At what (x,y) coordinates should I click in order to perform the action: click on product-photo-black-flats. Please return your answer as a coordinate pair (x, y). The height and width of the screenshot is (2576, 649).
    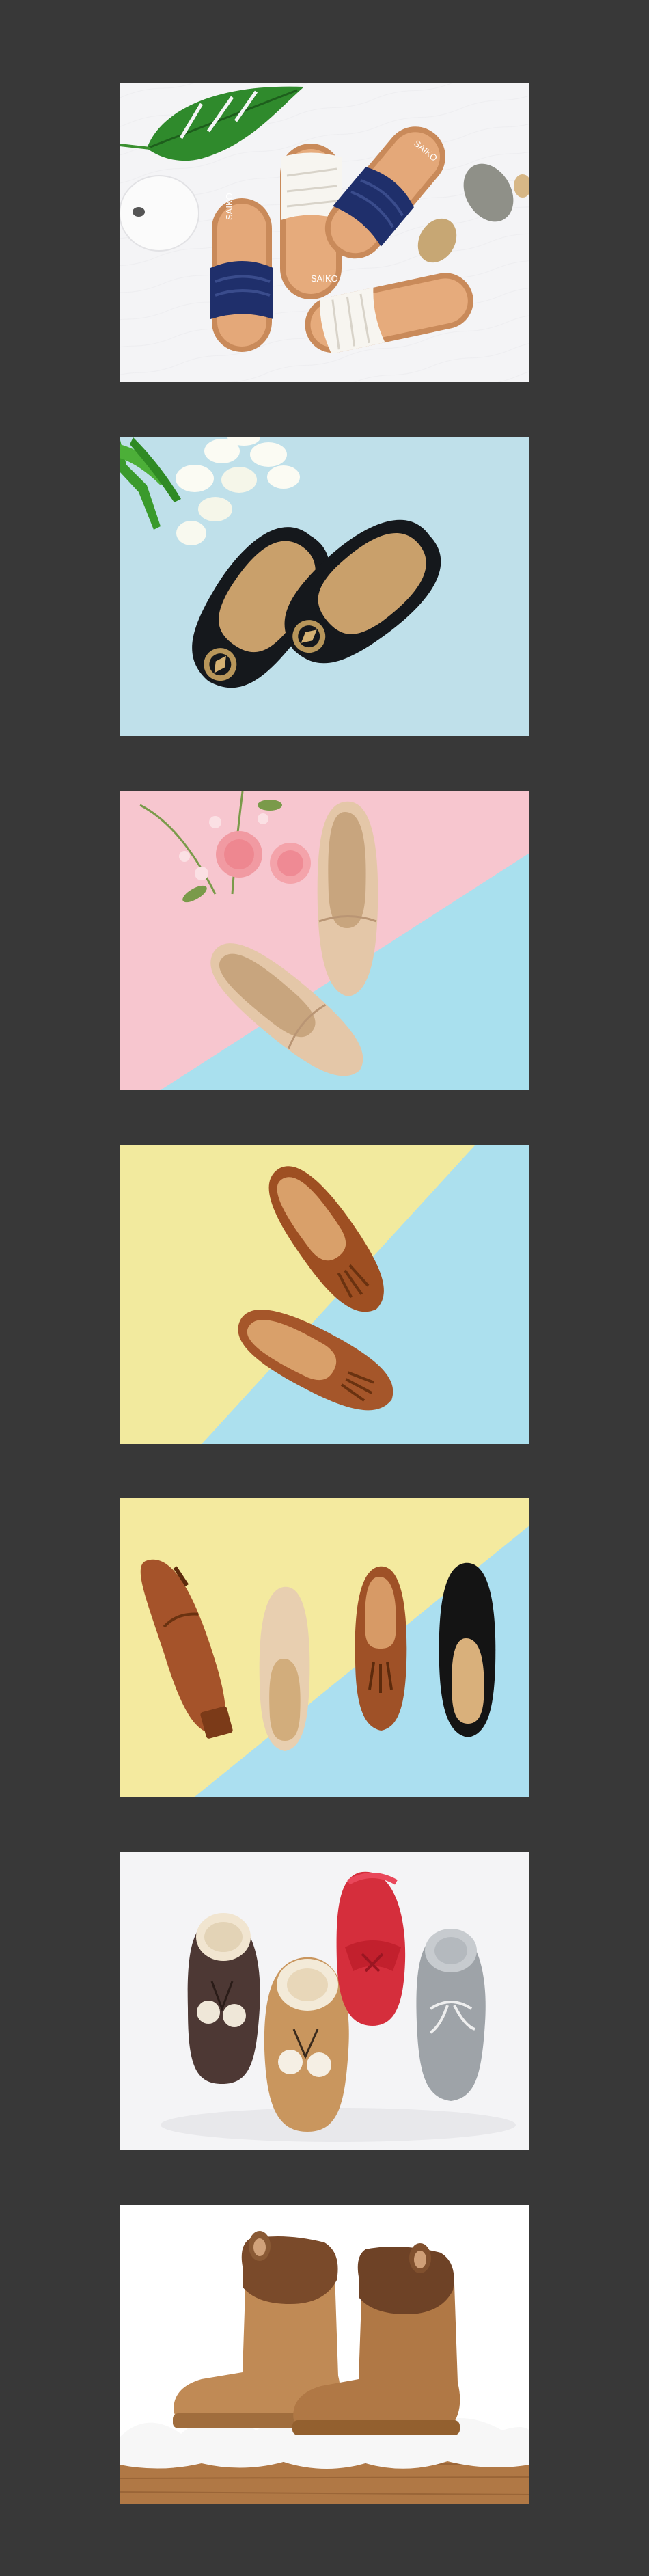
    Looking at the image, I should click on (324, 587).